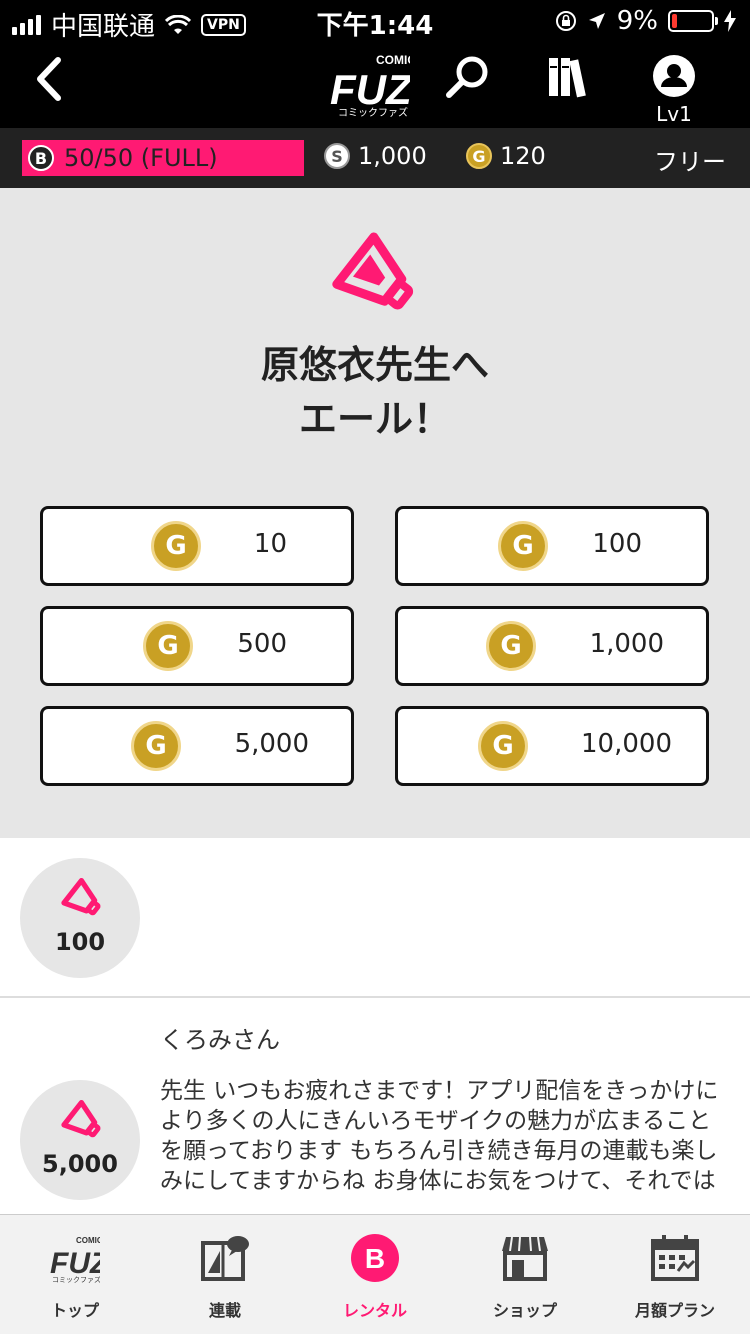 The height and width of the screenshot is (1334, 750). I want to click on app-header: COMIC FUZ コミックファズ Lv1, so click(375, 84).